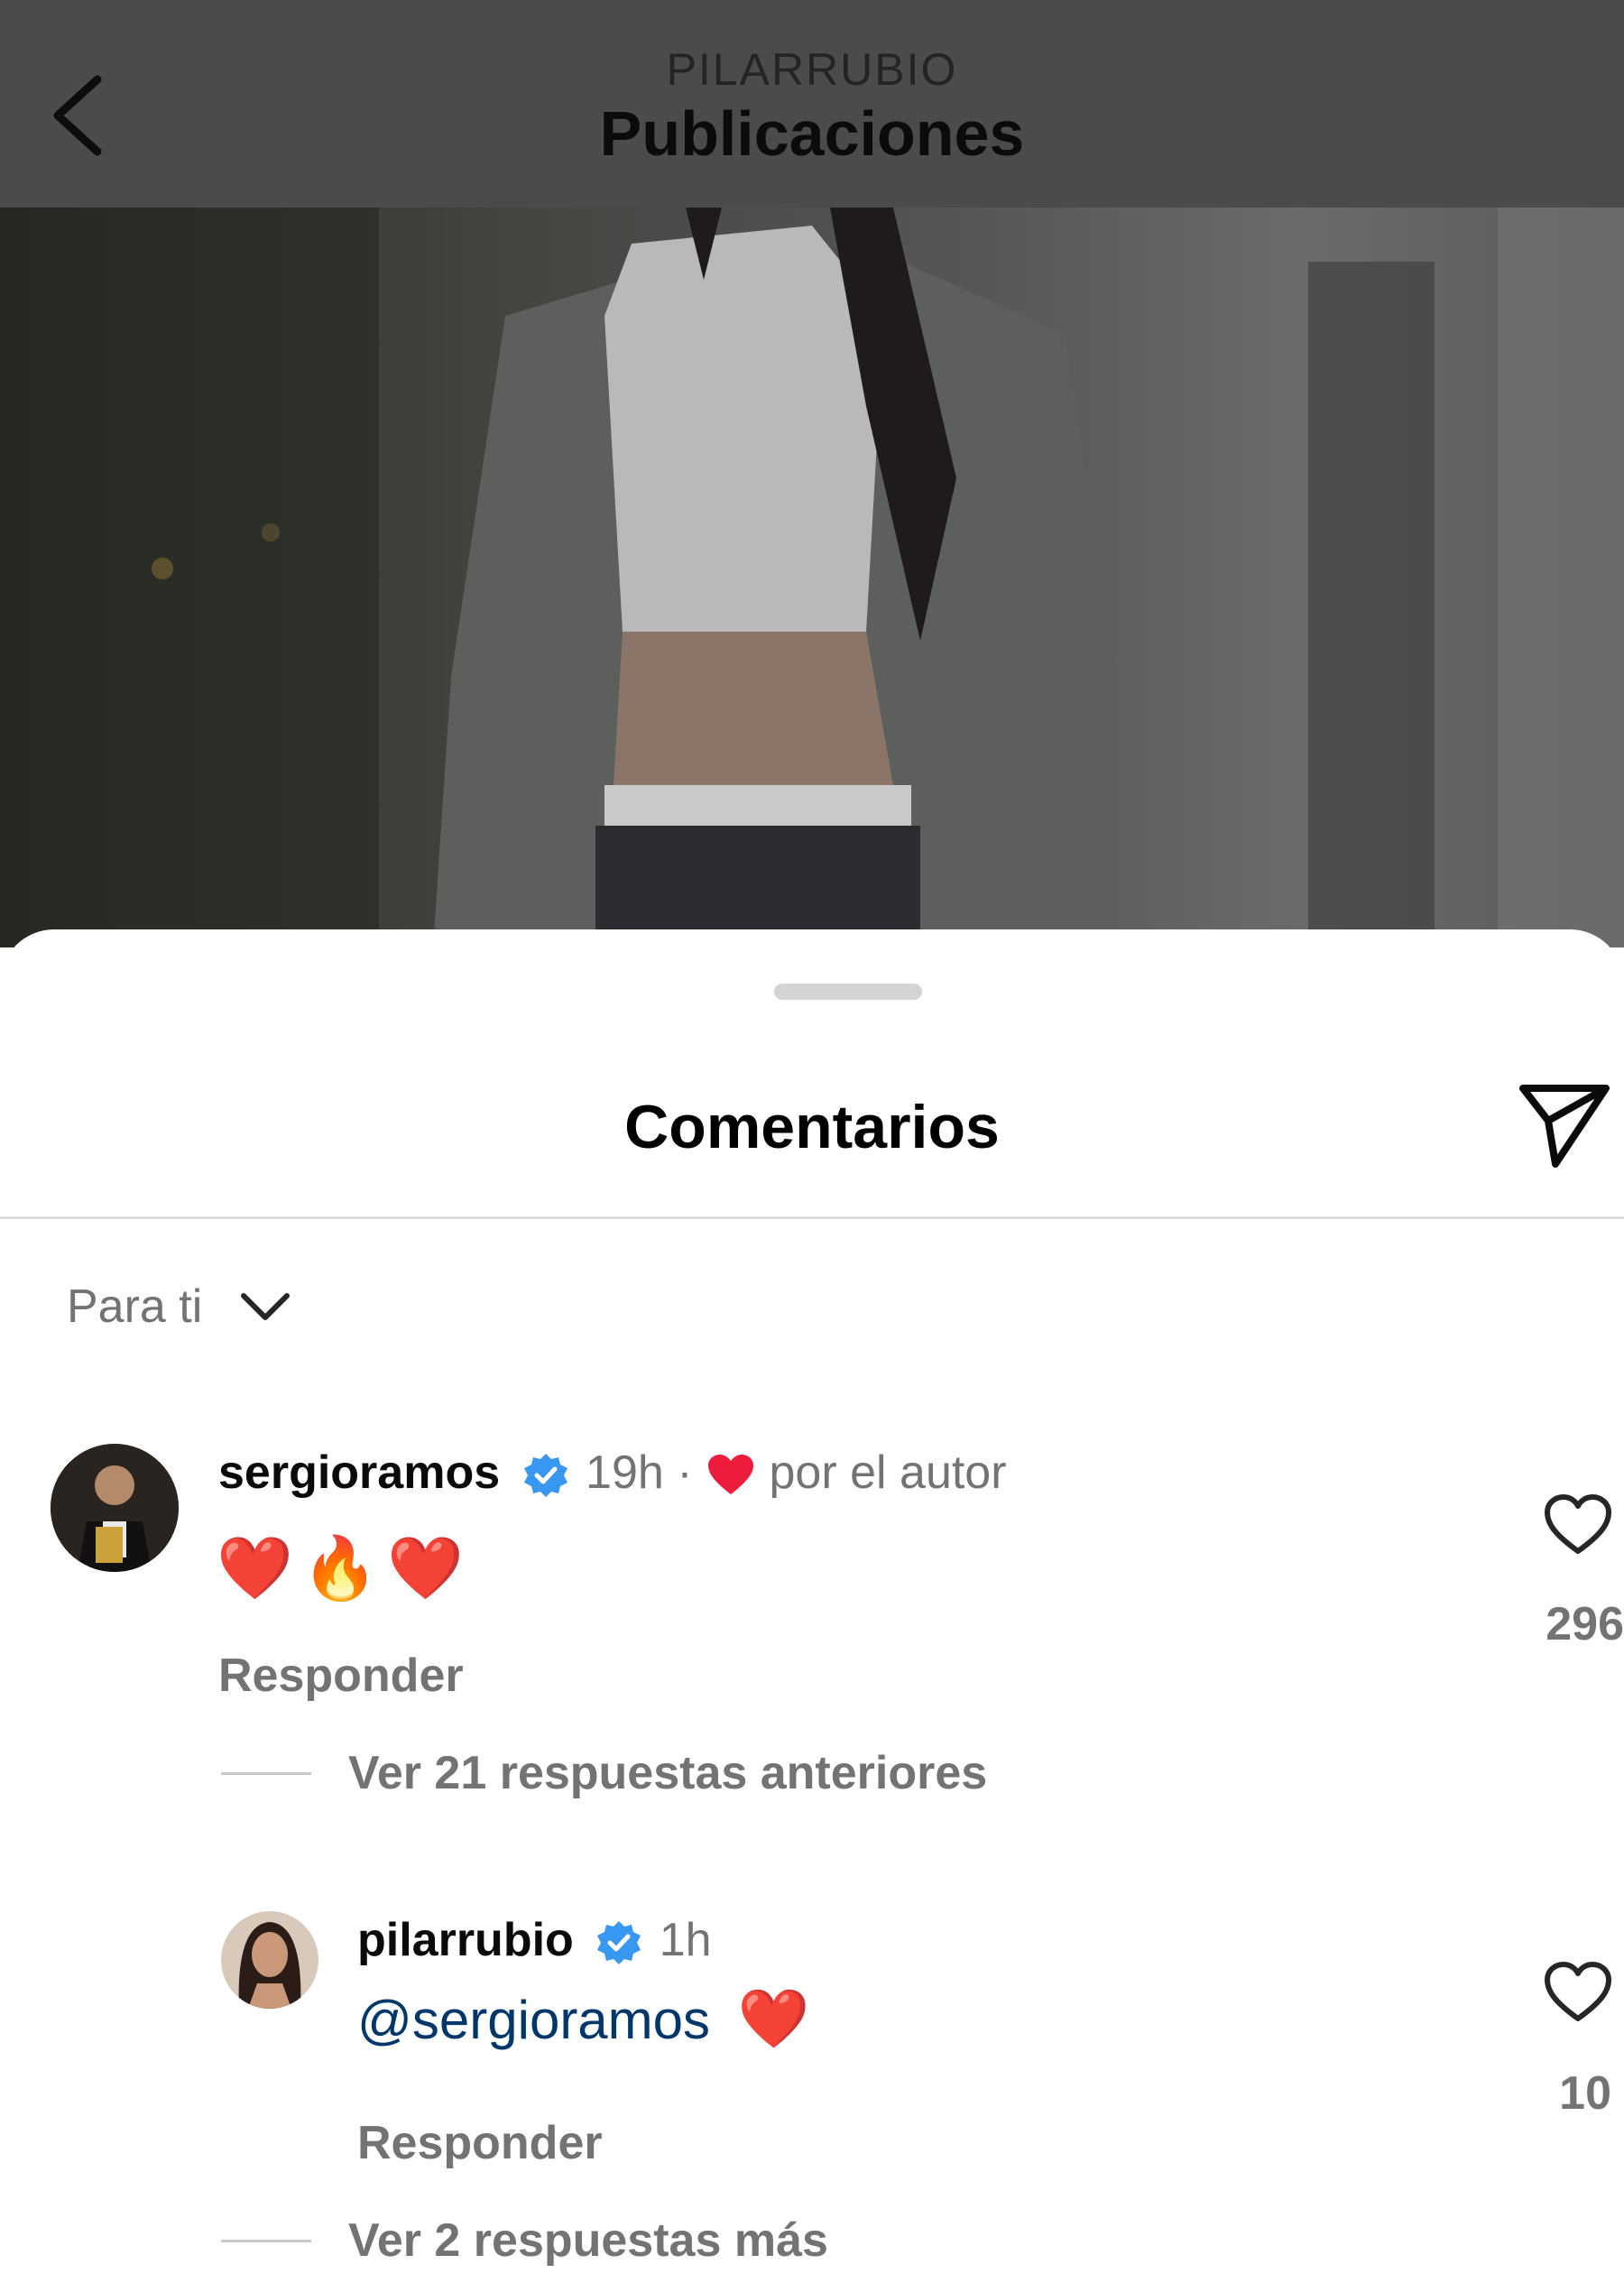 The width and height of the screenshot is (1624, 2292). Describe the element at coordinates (888, 1473) in the screenshot. I see `liked-by-author: por el autor` at that location.